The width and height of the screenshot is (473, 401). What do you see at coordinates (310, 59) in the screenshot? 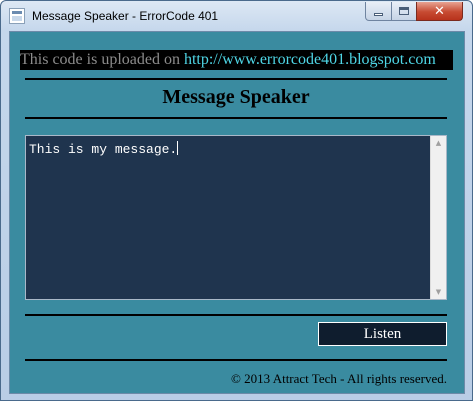
I see `banner-link: http://www.errorcode401.blogspot.com` at bounding box center [310, 59].